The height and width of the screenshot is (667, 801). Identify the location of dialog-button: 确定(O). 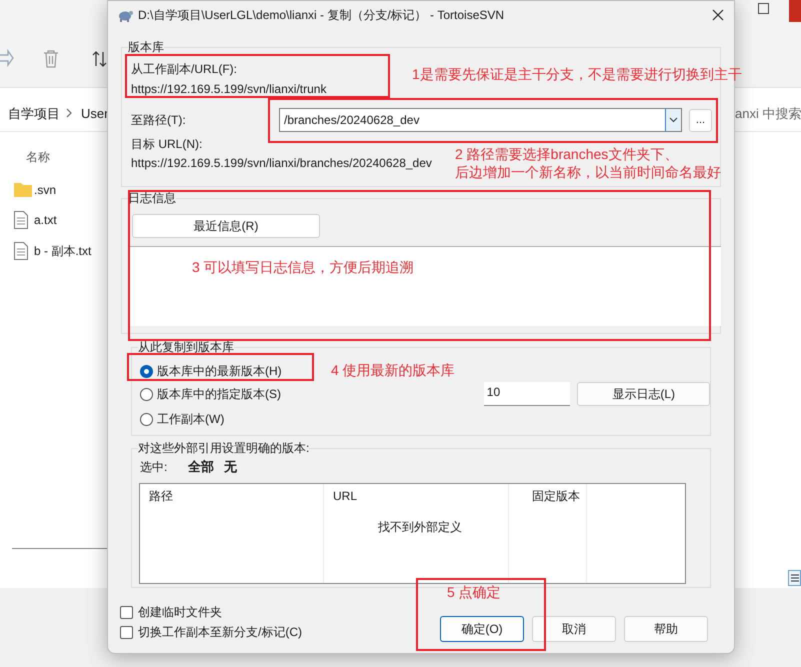
(482, 629).